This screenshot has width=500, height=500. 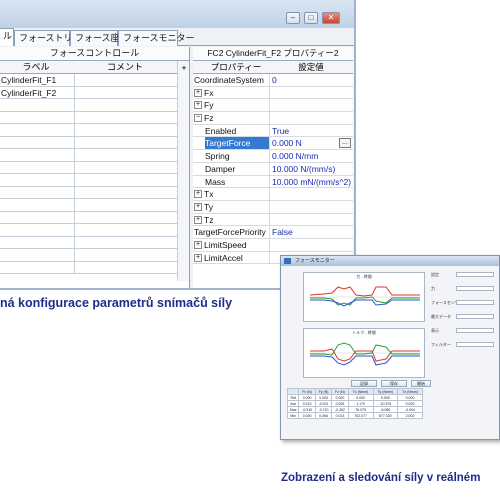 I want to click on property-row-fy: + Fy, so click(x=273, y=106).